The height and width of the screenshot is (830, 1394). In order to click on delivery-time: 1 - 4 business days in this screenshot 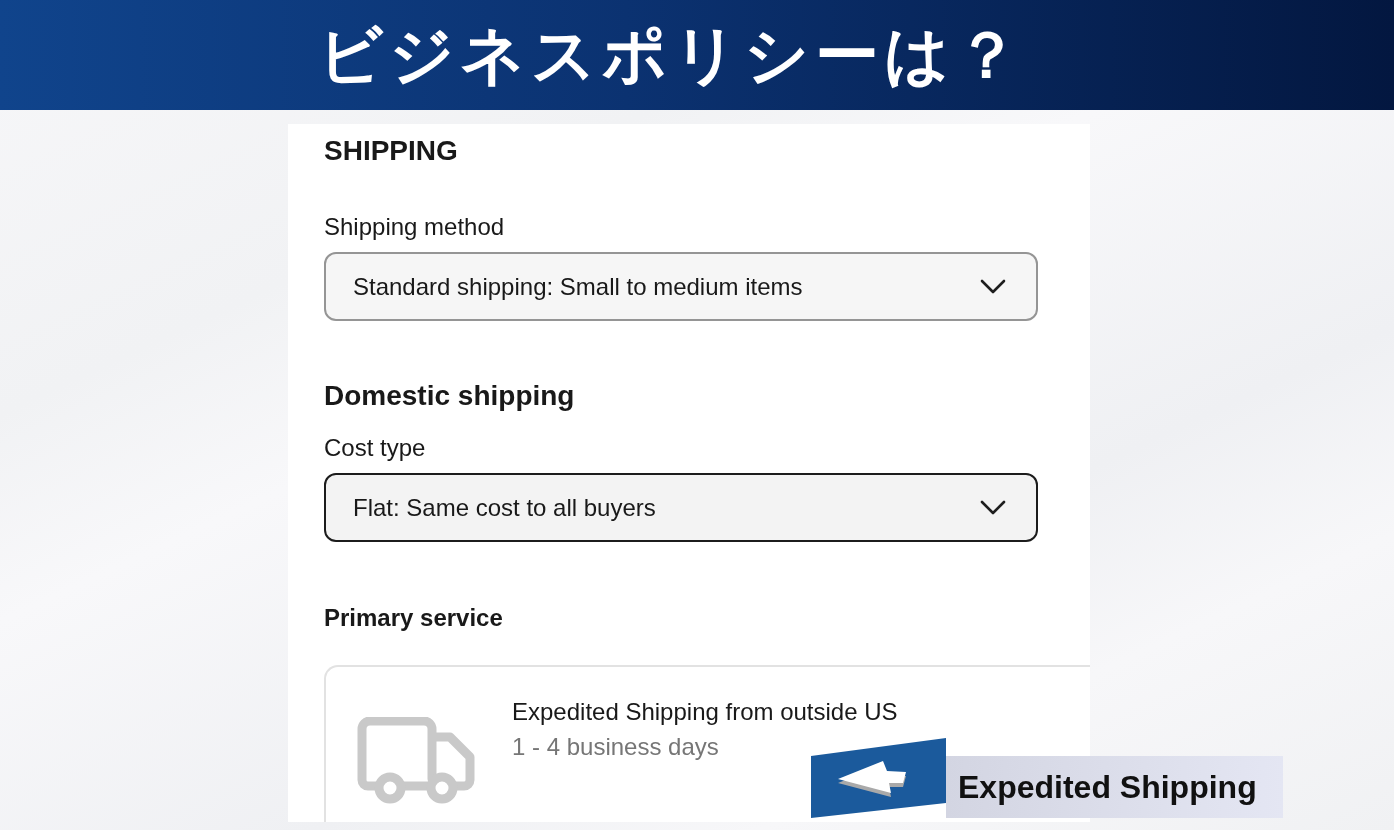, I will do `click(615, 747)`.